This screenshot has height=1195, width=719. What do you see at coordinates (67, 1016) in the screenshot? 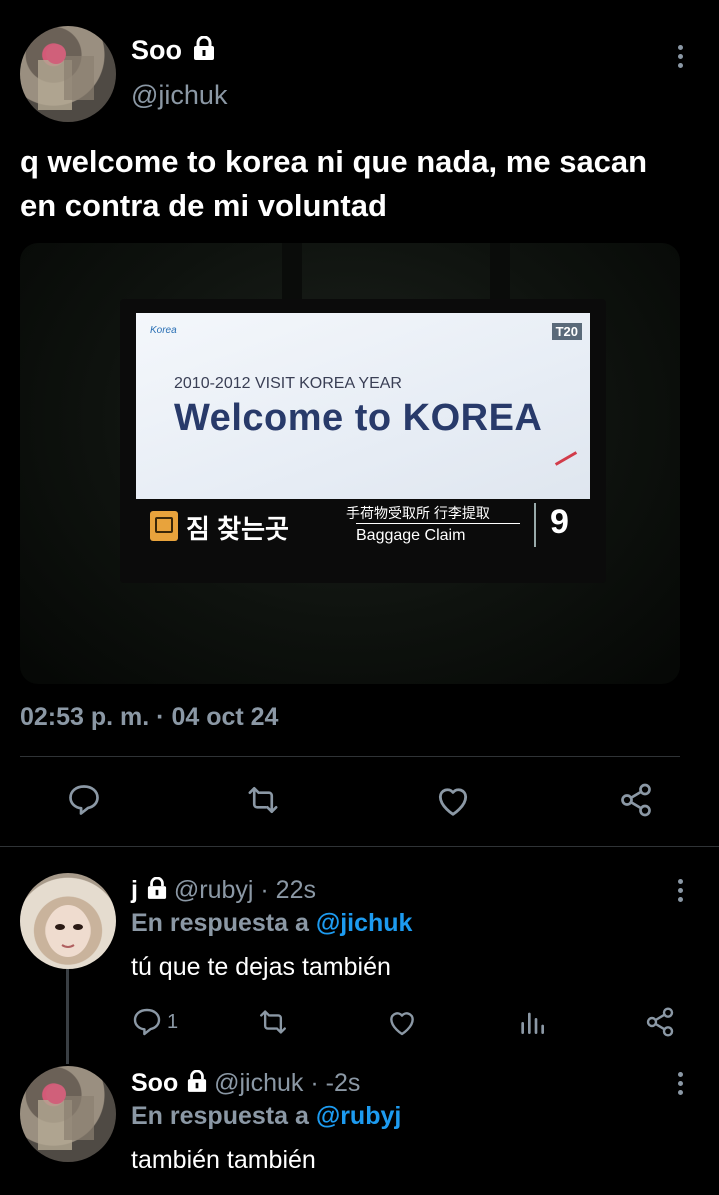
I see `thread-line` at bounding box center [67, 1016].